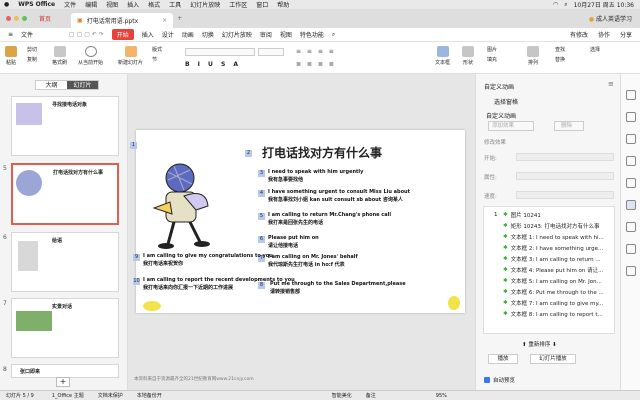 The image size is (640, 400). Describe the element at coordinates (441, 396) in the screenshot. I see `zoom-level: 95%` at that location.